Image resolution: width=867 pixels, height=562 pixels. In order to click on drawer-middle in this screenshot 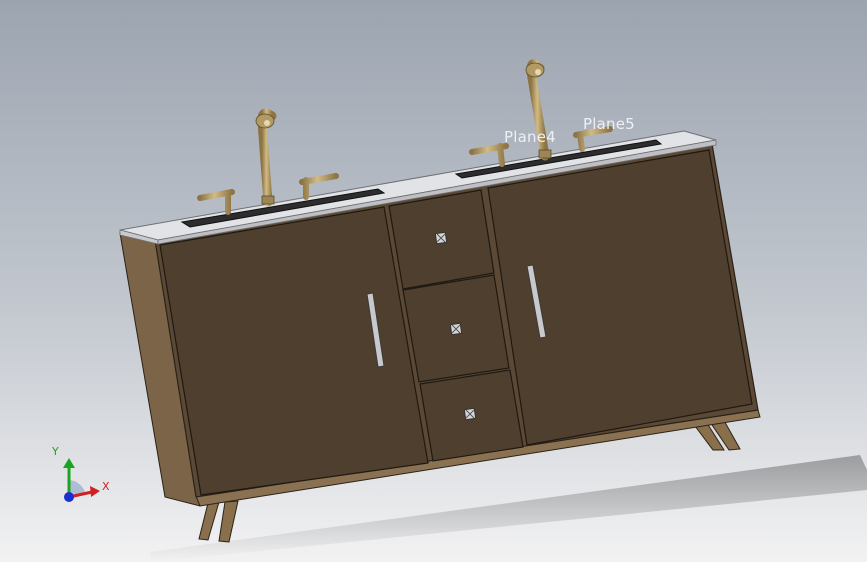, I will do `click(456, 328)`.